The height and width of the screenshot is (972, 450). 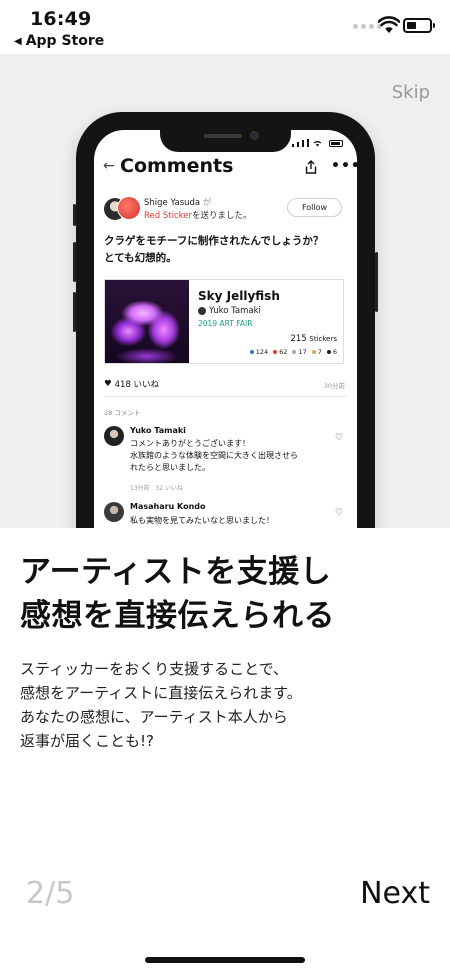 What do you see at coordinates (156, 488) in the screenshot?
I see `comment-meta: 13分前 32 いいね` at bounding box center [156, 488].